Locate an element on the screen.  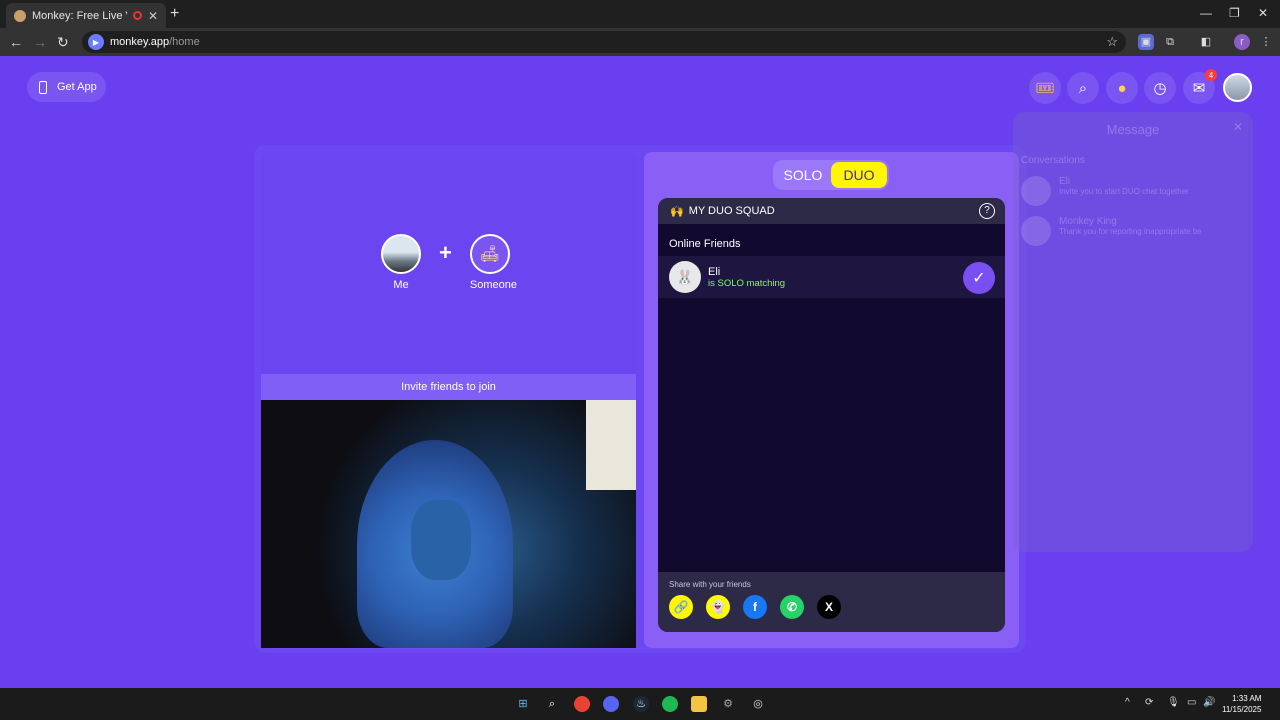
site-info-icon: ▶ is located at coordinates (96, 42).